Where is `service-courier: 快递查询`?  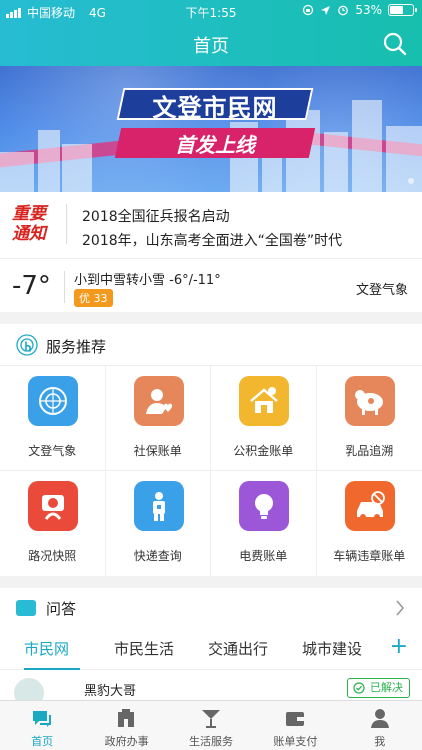 service-courier: 快递查询 is located at coordinates (158, 523).